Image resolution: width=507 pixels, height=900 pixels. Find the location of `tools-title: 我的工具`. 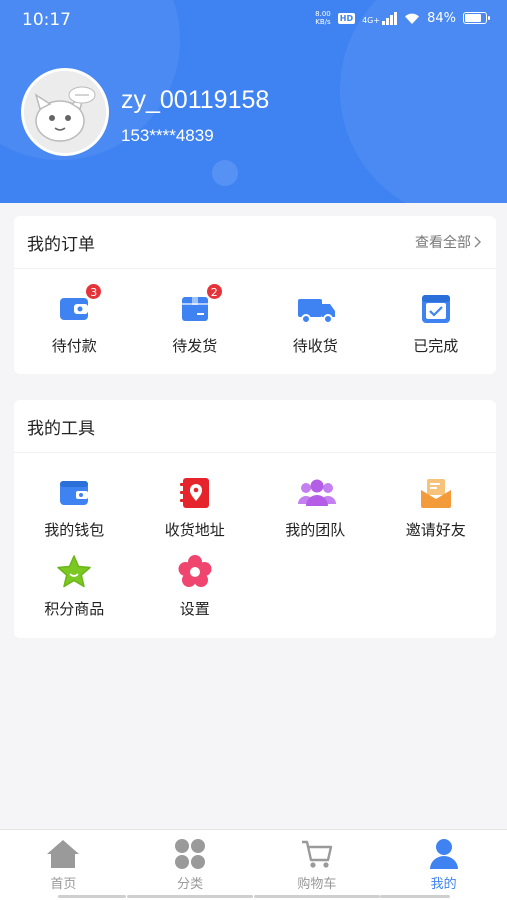

tools-title: 我的工具 is located at coordinates (61, 428).